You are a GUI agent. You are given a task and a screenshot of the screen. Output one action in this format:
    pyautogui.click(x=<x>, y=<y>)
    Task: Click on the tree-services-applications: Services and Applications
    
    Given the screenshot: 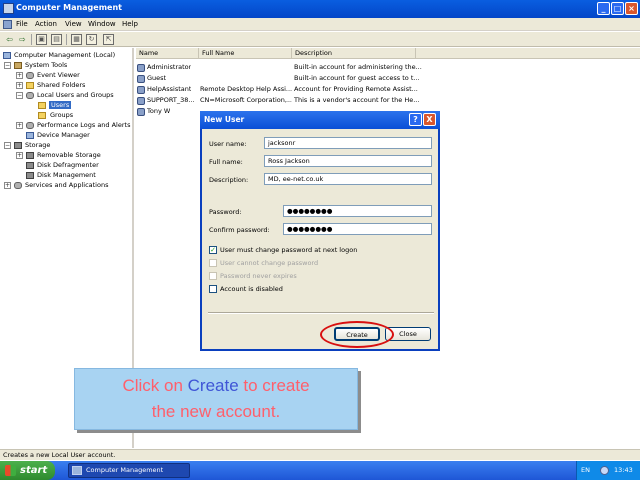 What is the action you would take?
    pyautogui.click(x=66, y=185)
    